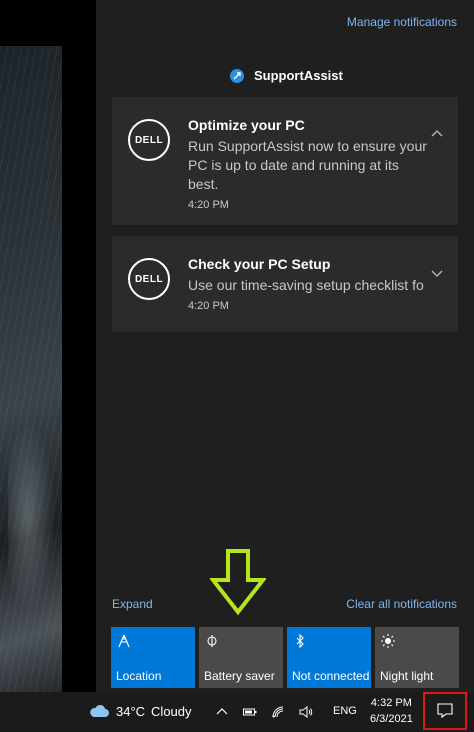 Image resolution: width=474 pixels, height=732 pixels. Describe the element at coordinates (402, 22) in the screenshot. I see `manage-notifications-link: Manage notifications` at that location.